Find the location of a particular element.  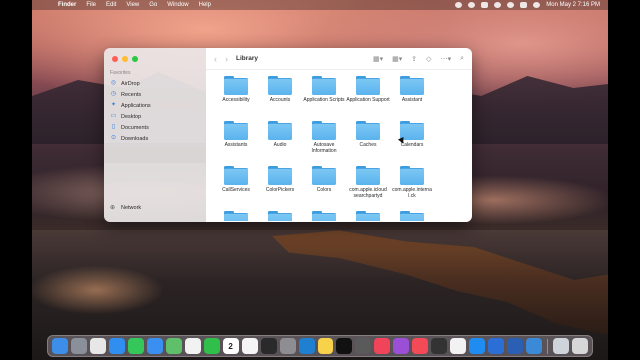

sidebar-item-label: AirDrop is located at coordinates (130, 83).